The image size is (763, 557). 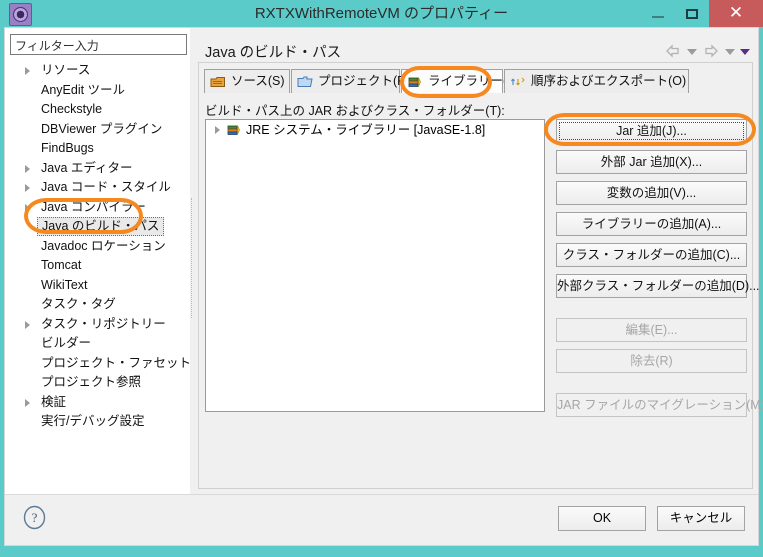 I want to click on sidebar-item-task-tags: タスク・タグ, so click(x=97, y=305).